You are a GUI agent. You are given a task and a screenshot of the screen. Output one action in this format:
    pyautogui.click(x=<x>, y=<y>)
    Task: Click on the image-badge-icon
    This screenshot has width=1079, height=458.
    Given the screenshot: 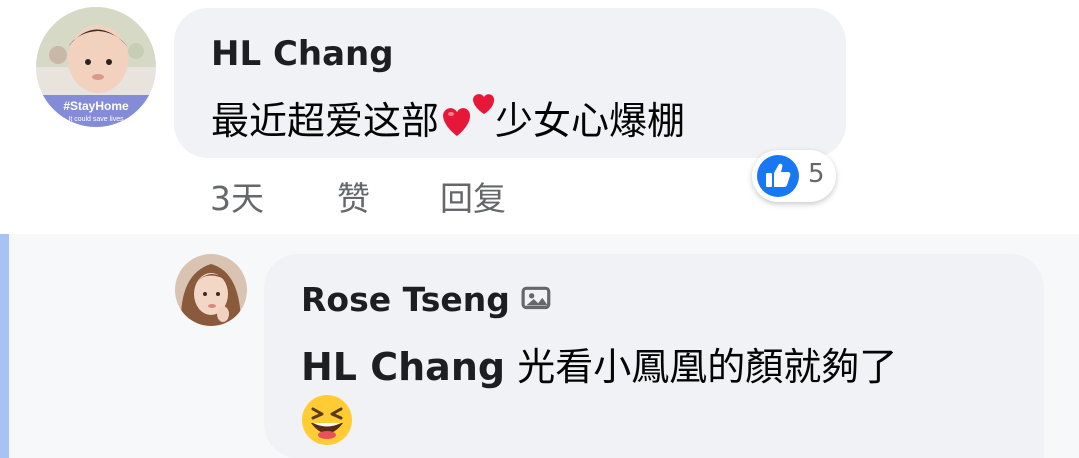 What is the action you would take?
    pyautogui.click(x=536, y=298)
    